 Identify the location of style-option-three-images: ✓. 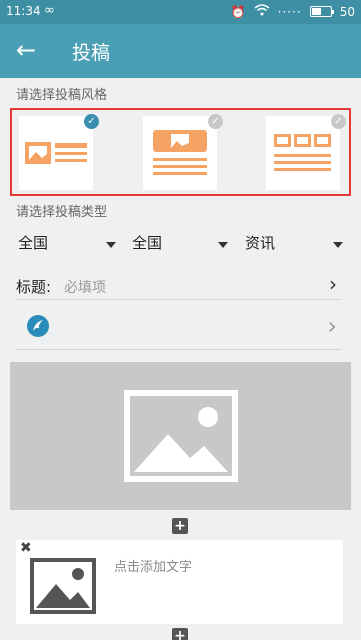
(306, 152).